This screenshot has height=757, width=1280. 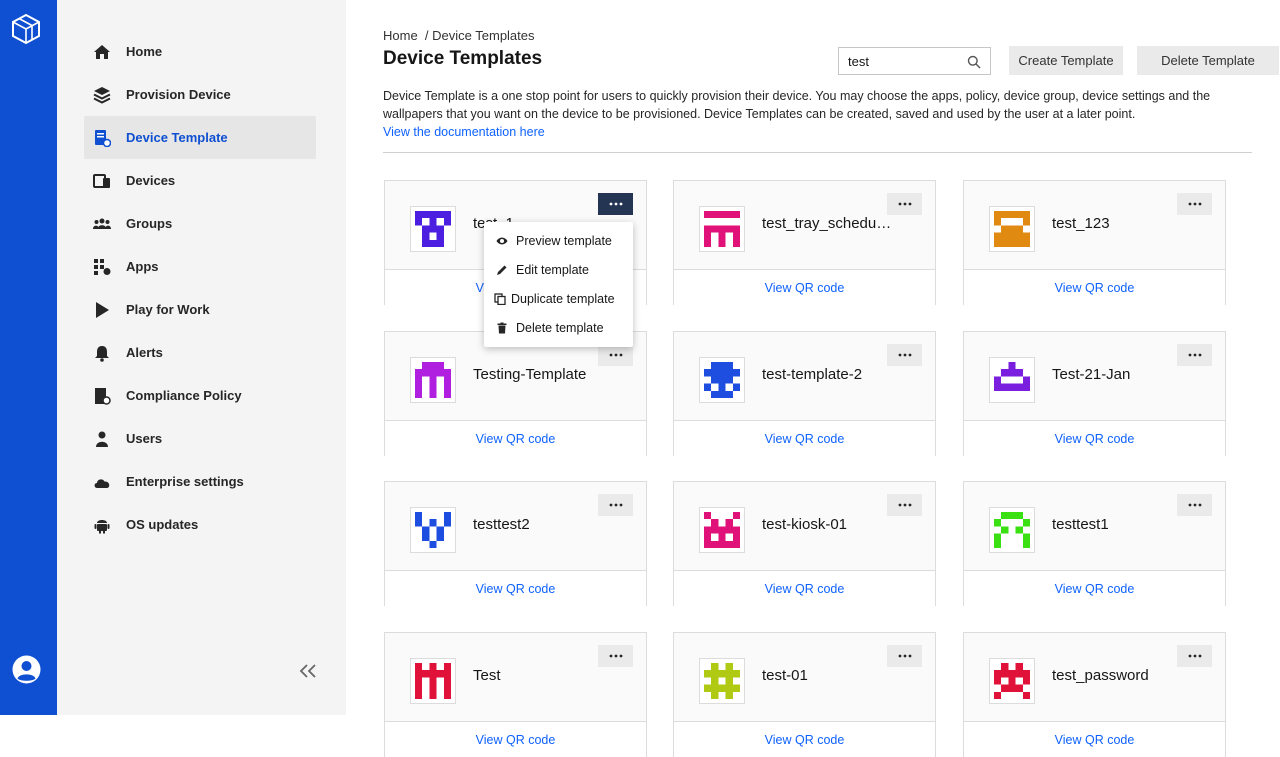 What do you see at coordinates (502, 240) in the screenshot?
I see `eye-icon` at bounding box center [502, 240].